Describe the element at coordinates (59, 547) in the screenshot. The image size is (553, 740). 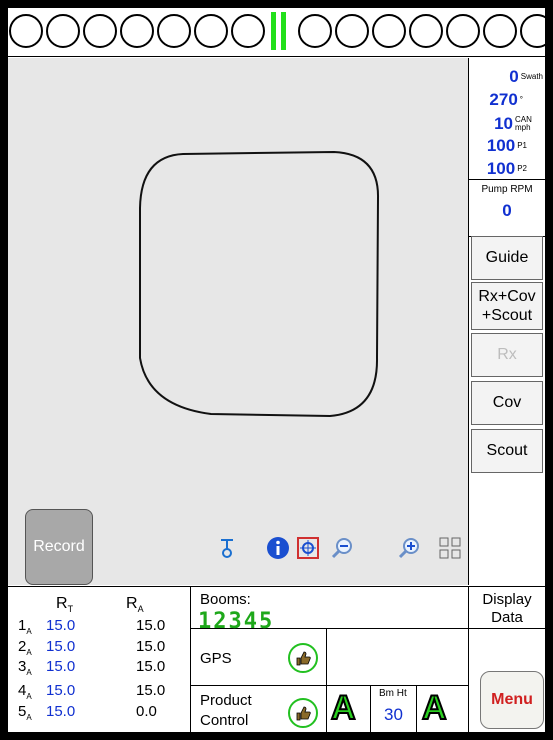
I see `record-button: Record` at that location.